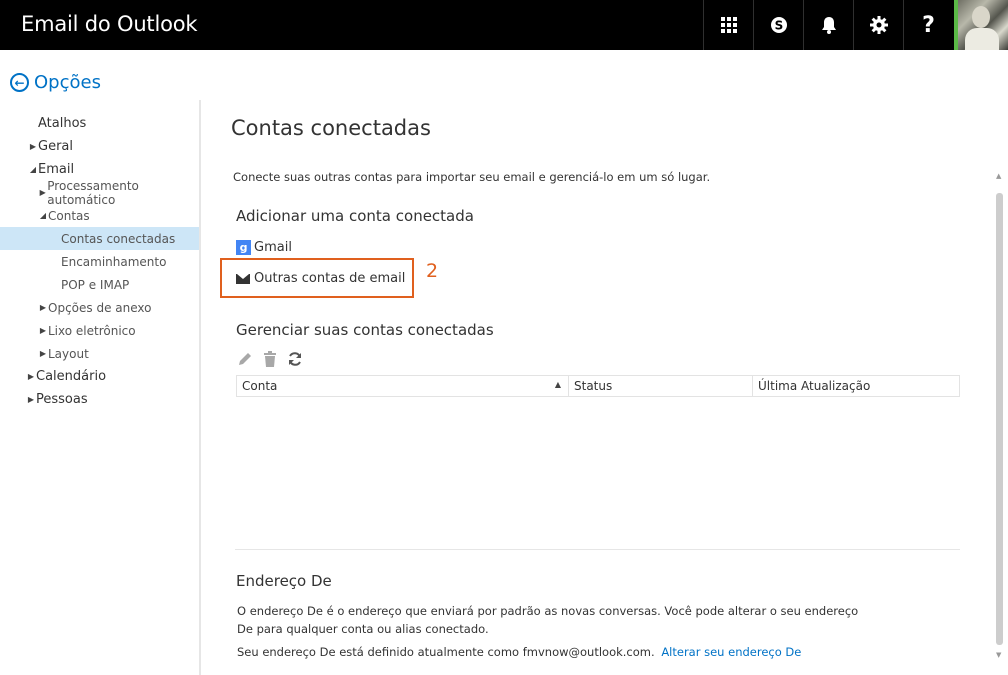  Describe the element at coordinates (56, 169) in the screenshot. I see `sidebar-item-label: Email` at that location.